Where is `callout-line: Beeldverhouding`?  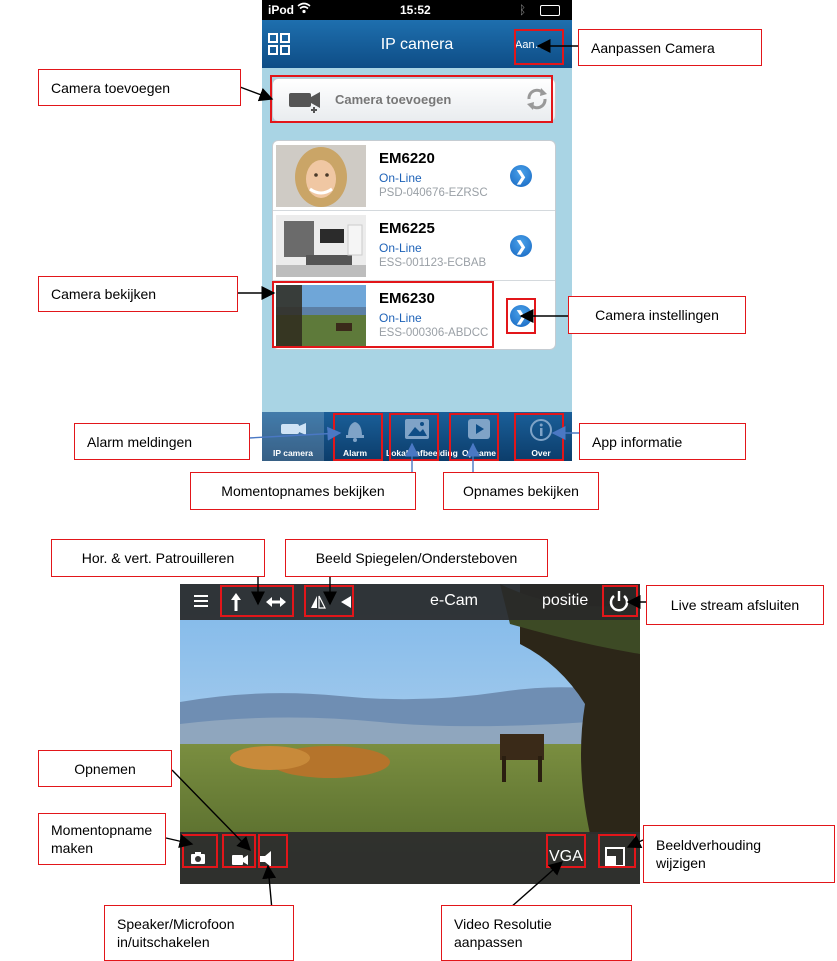
callout-line: Beeldverhouding is located at coordinates (709, 845).